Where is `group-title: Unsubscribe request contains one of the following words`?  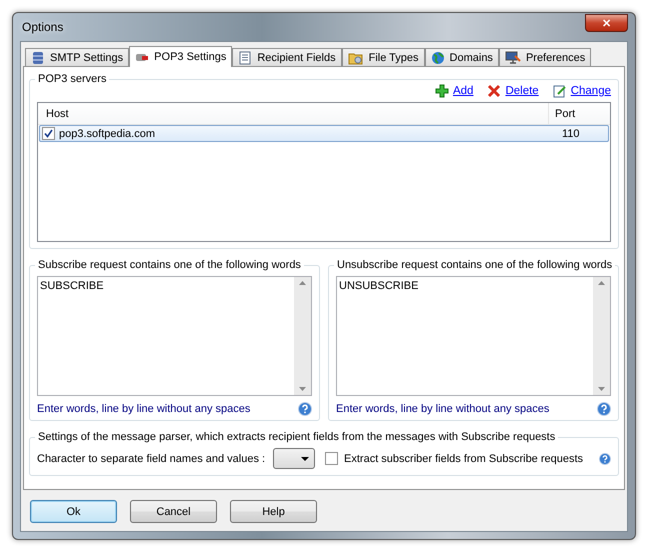
group-title: Unsubscribe request contains one of the following words is located at coordinates (475, 265).